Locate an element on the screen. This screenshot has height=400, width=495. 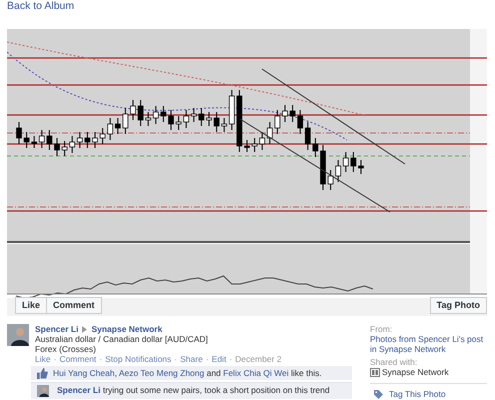
group-link: Synapse Network is located at coordinates (126, 329).